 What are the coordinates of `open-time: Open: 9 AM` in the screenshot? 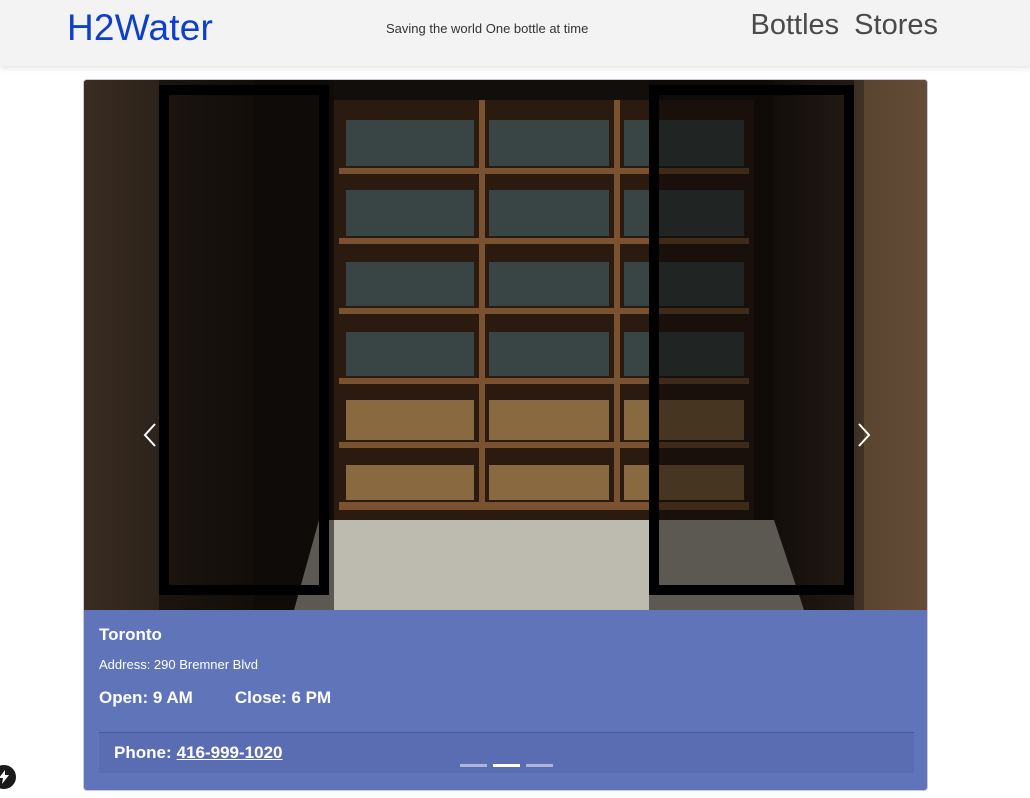 It's located at (146, 697).